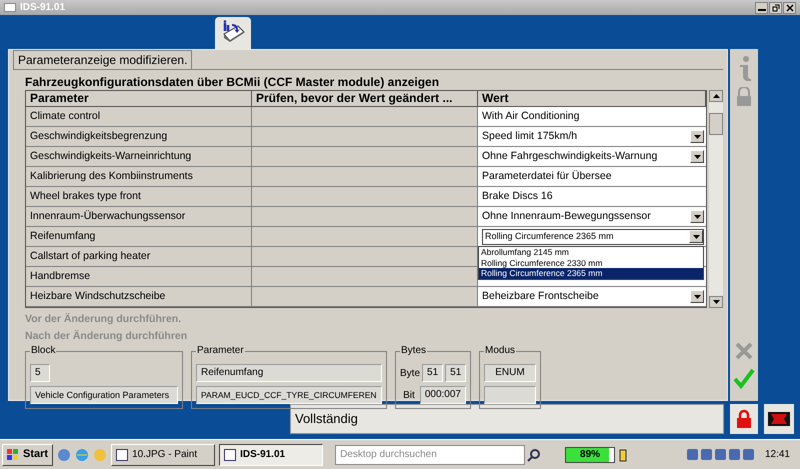  Describe the element at coordinates (409, 395) in the screenshot. I see `bit-label: Bit` at that location.